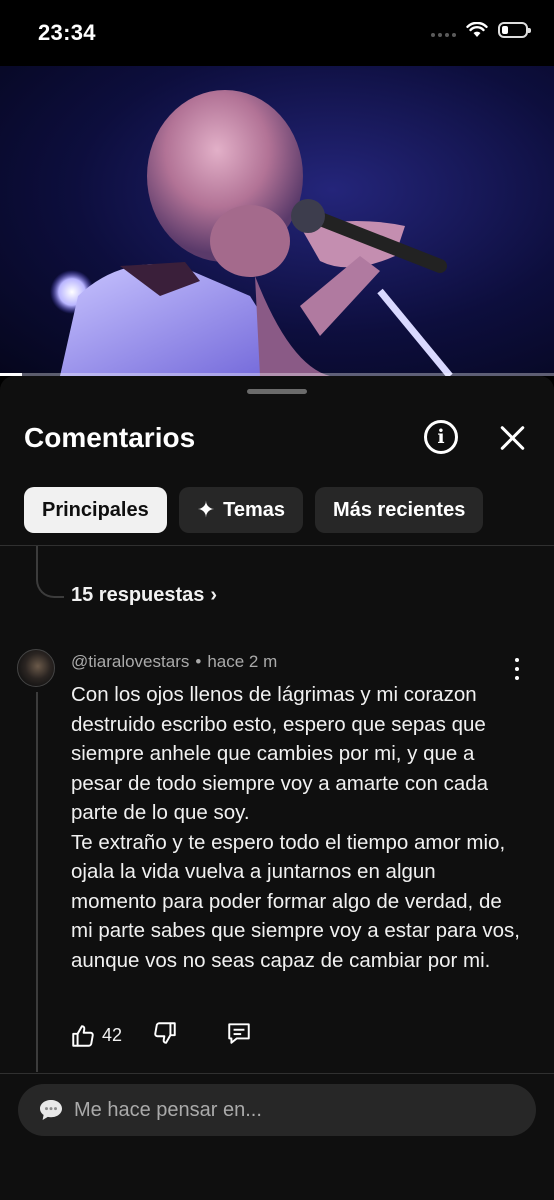 Image resolution: width=554 pixels, height=1200 pixels. Describe the element at coordinates (130, 661) in the screenshot. I see `comment-author: @tiaralovestars` at that location.